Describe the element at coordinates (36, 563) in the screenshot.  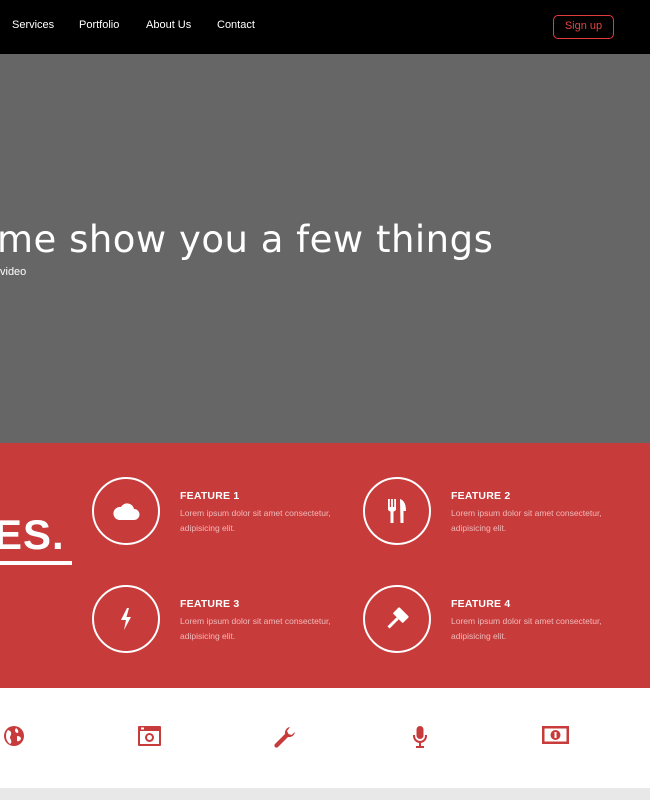
I see `features-heading-underline` at that location.